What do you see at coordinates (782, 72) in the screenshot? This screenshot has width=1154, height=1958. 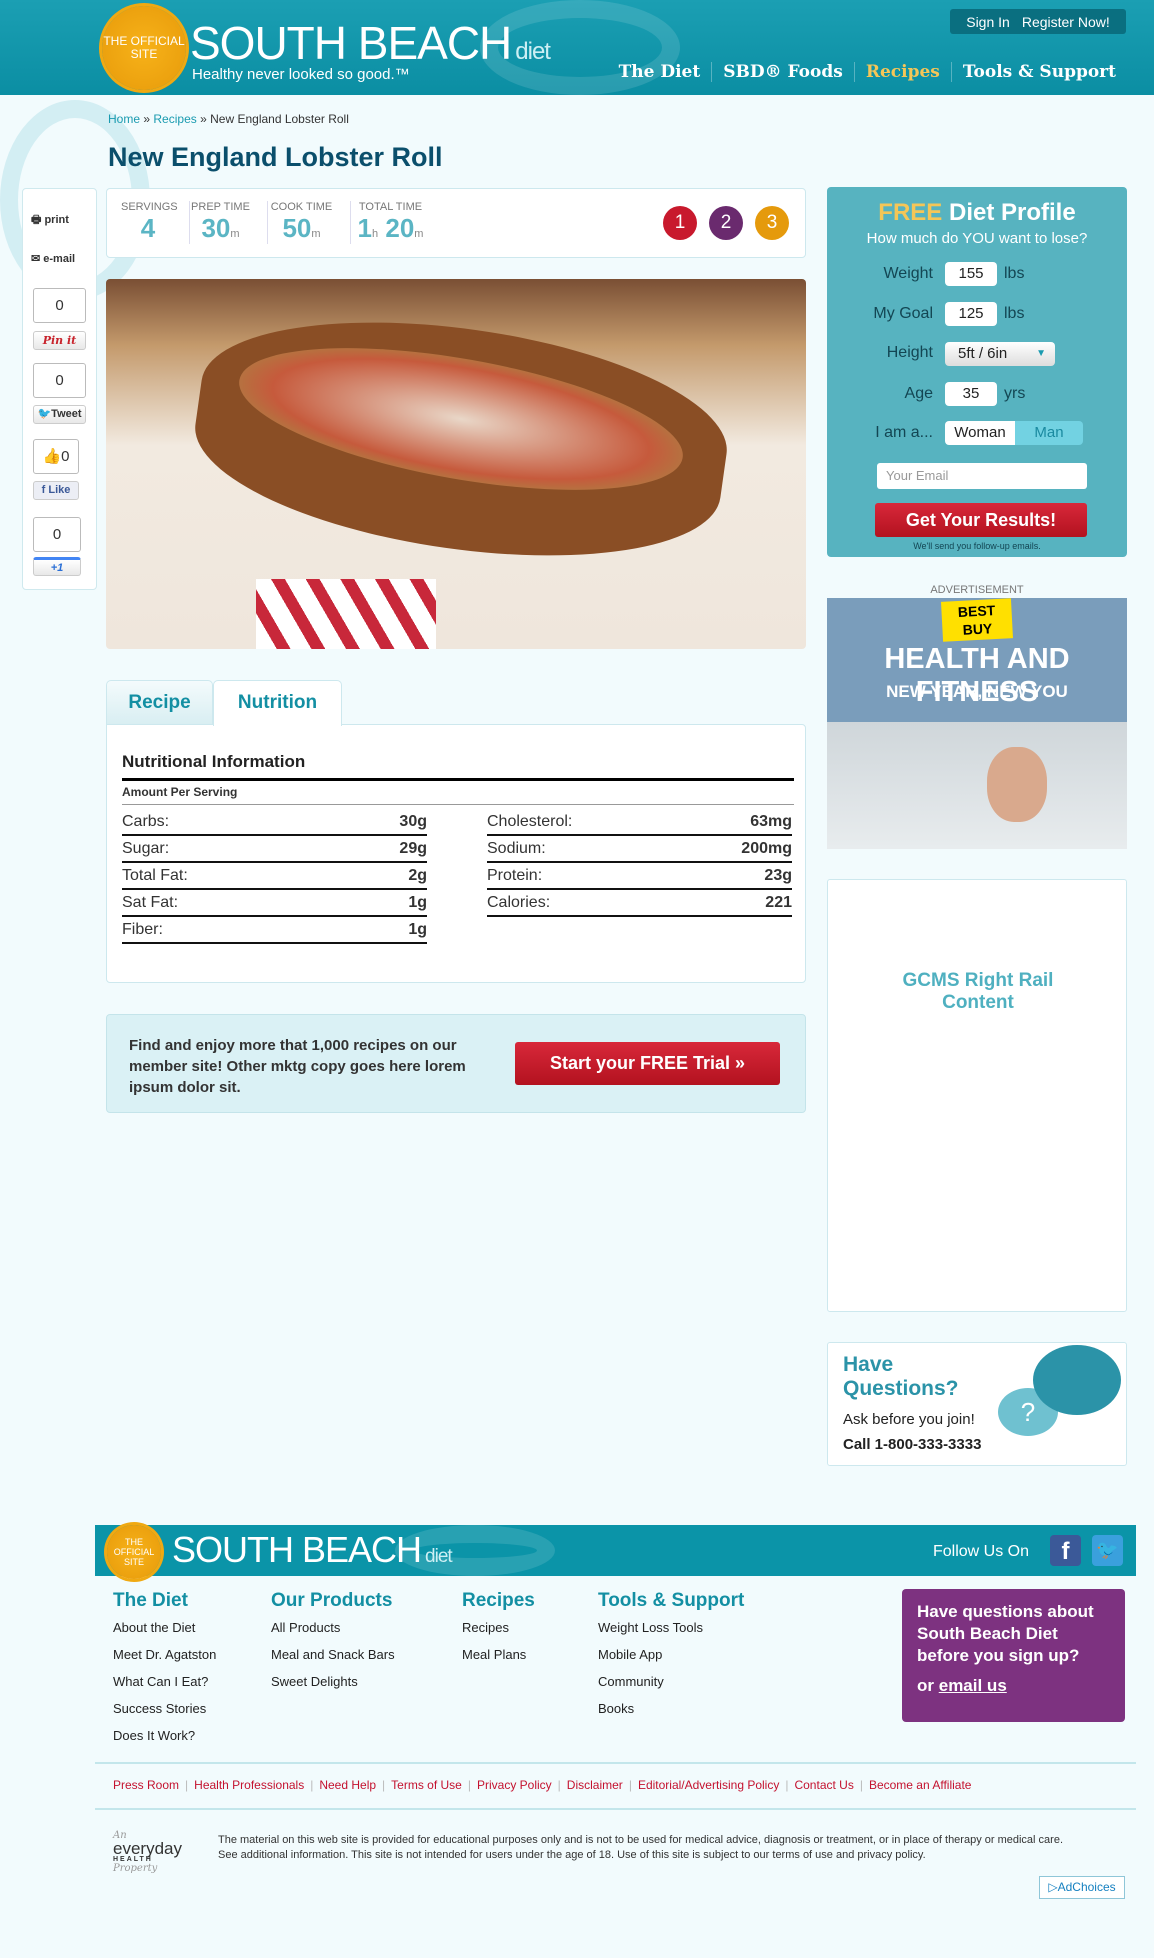 I see `nav-sbd-foods: SBD® Foods` at bounding box center [782, 72].